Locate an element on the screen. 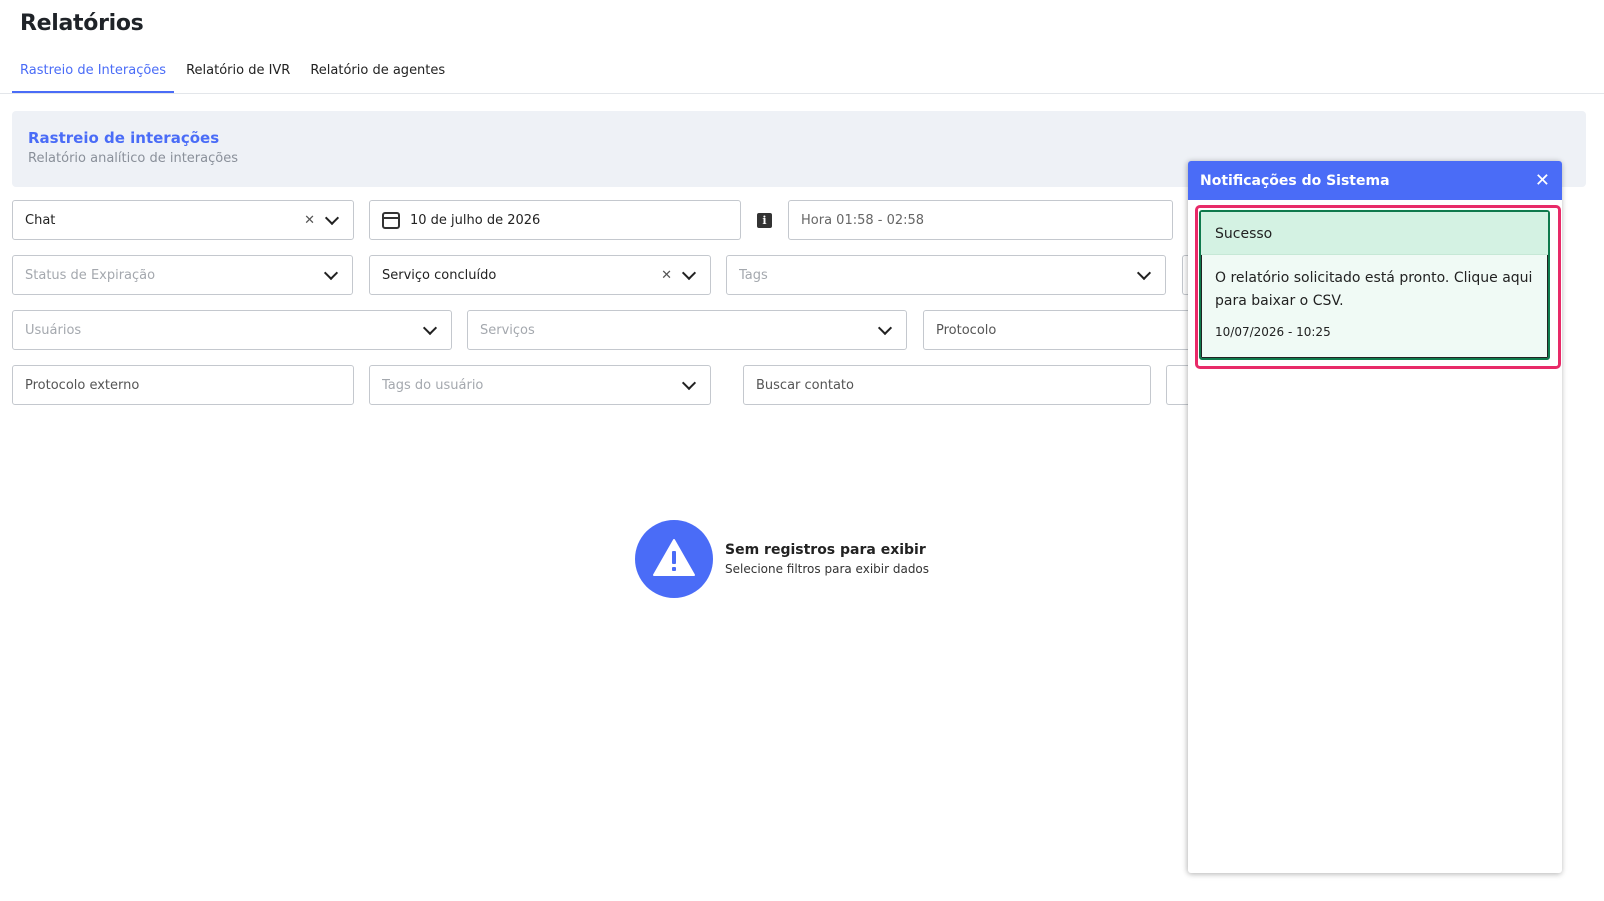 This screenshot has height=901, width=1604. time-range-field: Hora 01:58 - 02:58 is located at coordinates (980, 220).